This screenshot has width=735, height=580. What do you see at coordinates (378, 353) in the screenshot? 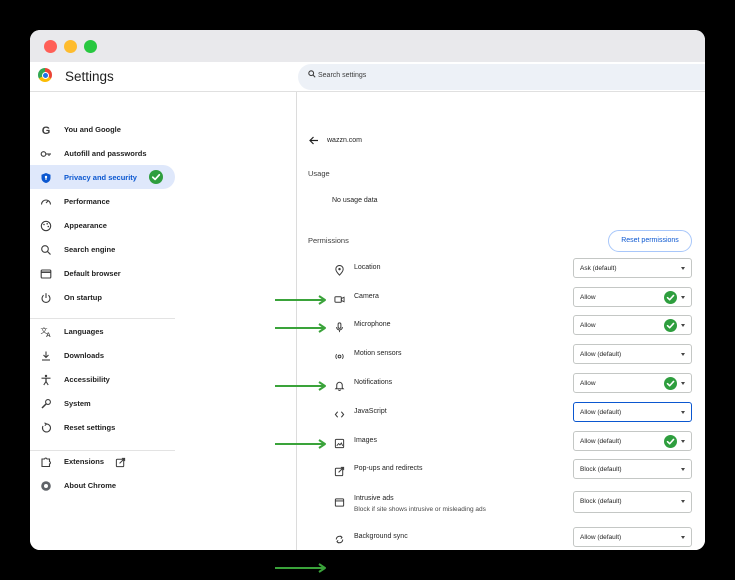
I see `permission-label: Motion sensors` at bounding box center [378, 353].